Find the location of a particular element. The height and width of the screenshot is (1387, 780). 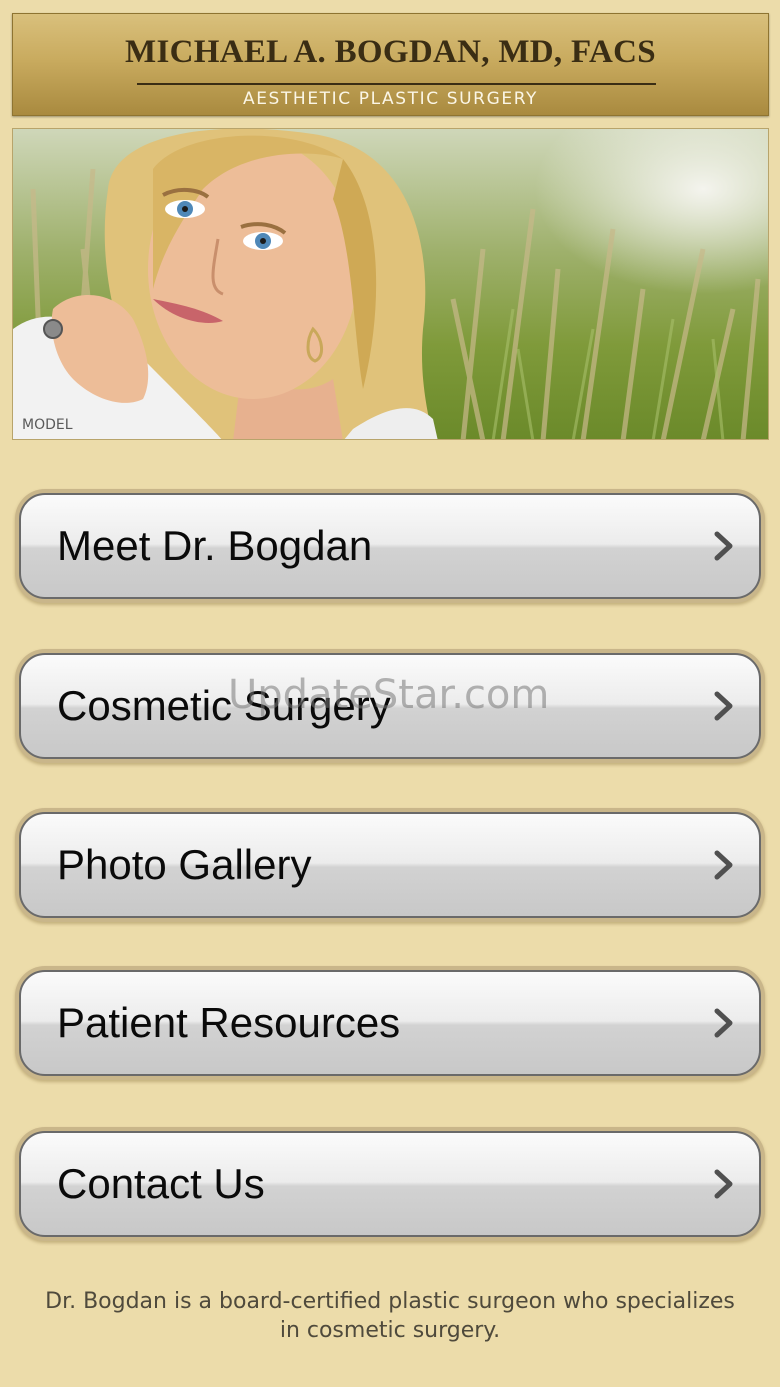

cosmetic-surgery-button: Cosmetic Surgery is located at coordinates (390, 706).